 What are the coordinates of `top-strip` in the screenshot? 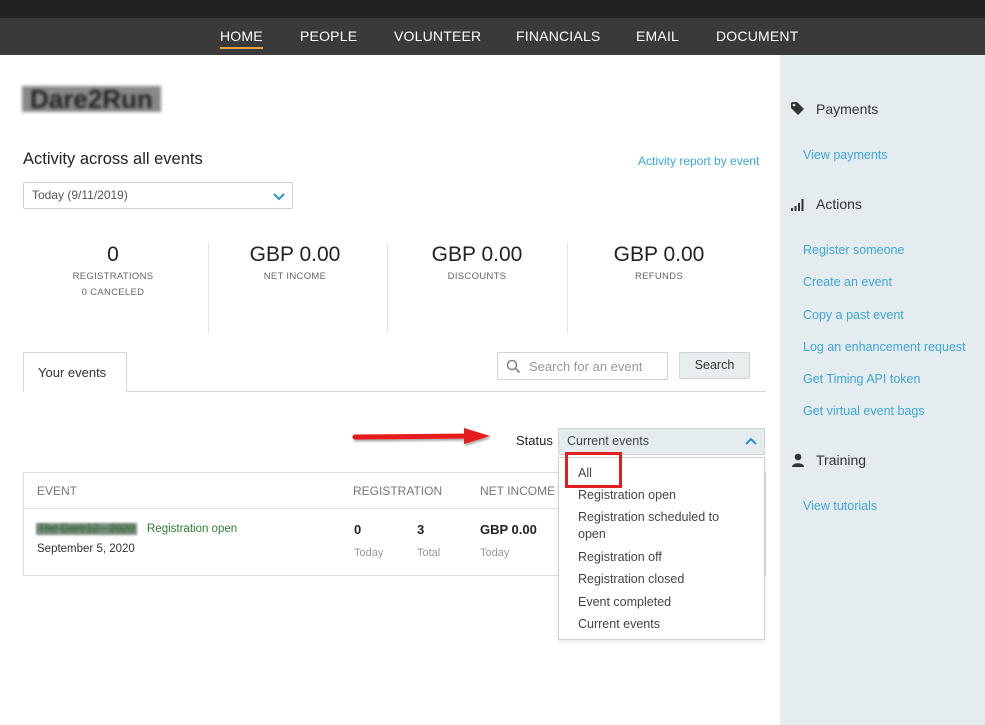 It's located at (492, 9).